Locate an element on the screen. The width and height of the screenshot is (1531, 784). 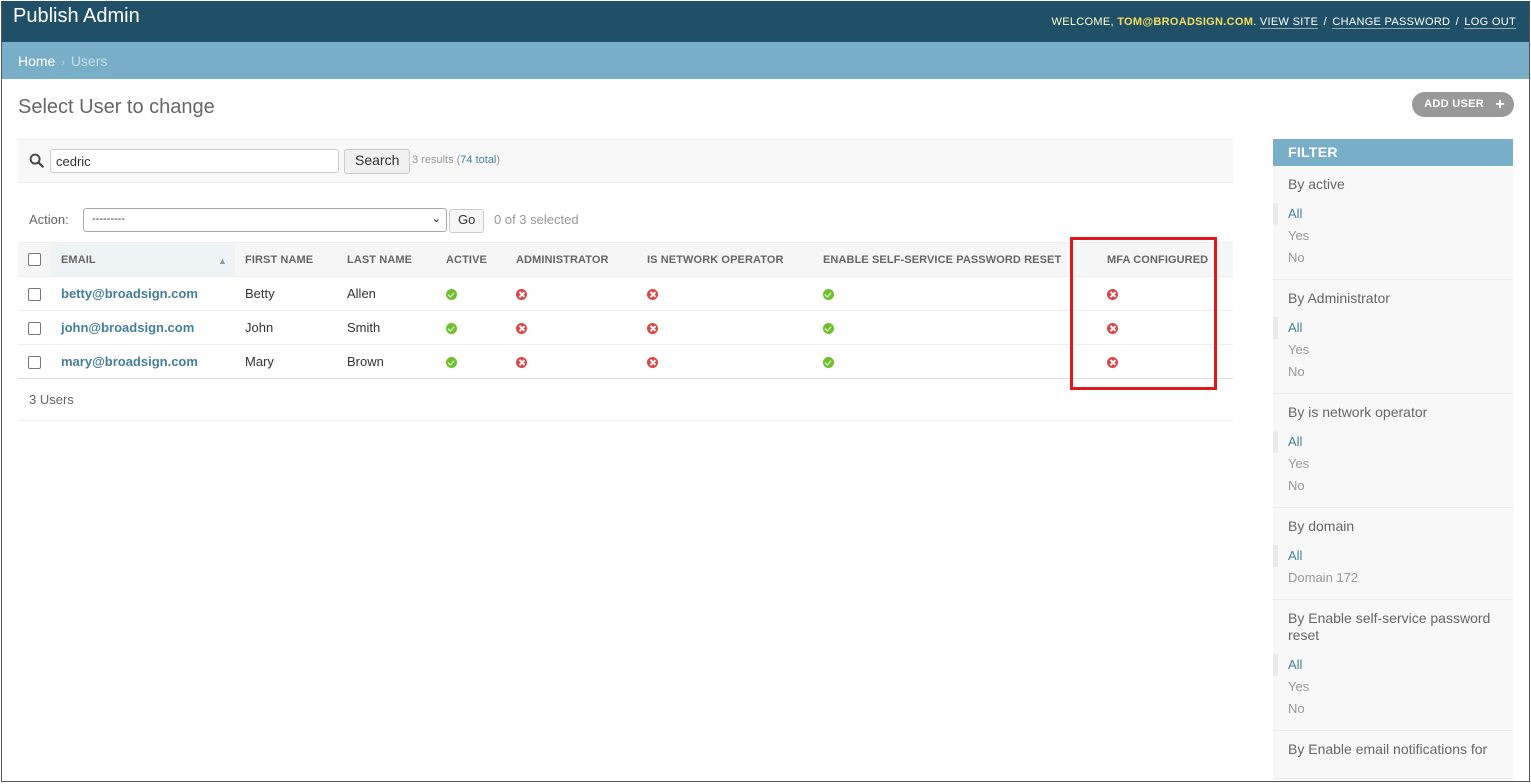
column-header-last-name: Last name is located at coordinates (386, 259).